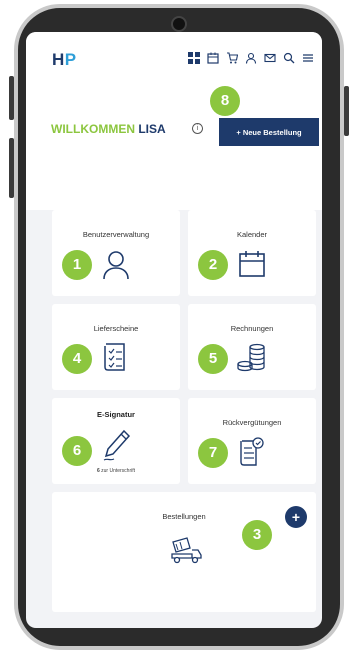  Describe the element at coordinates (184, 516) in the screenshot. I see `card-title: Bestellungen` at that location.